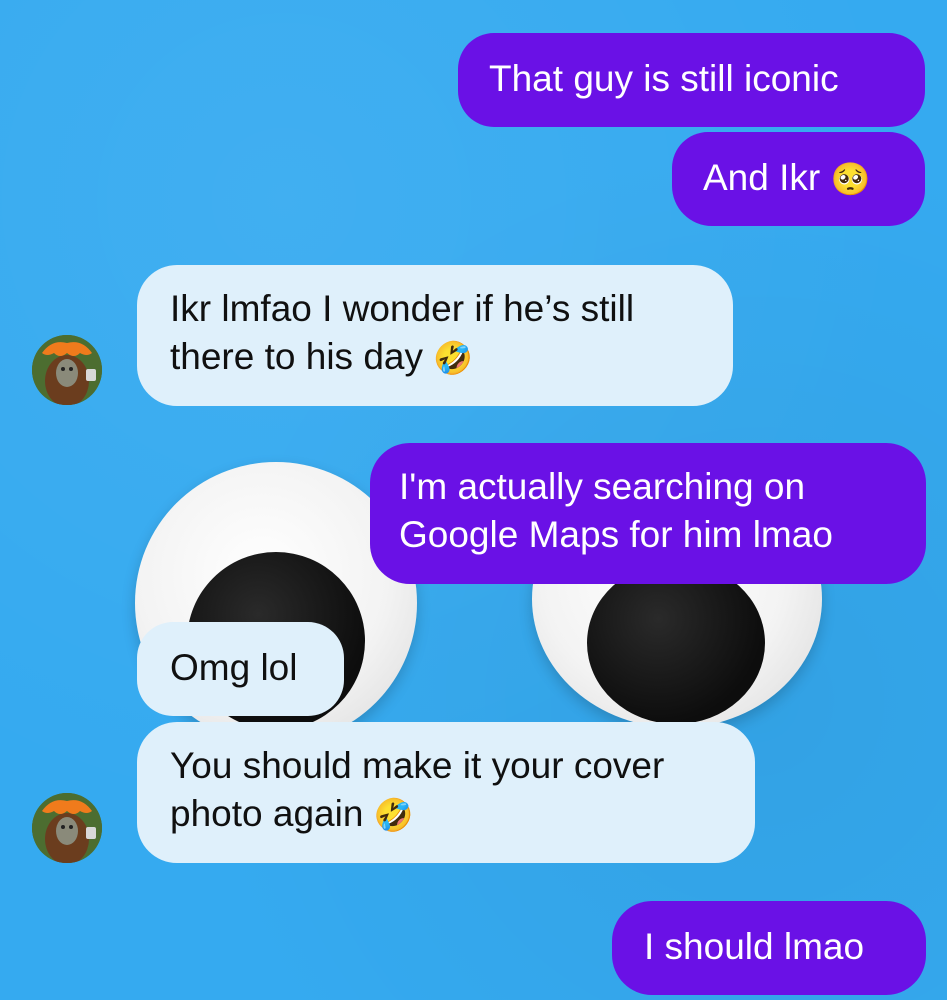 This screenshot has height=1000, width=947. I want to click on message-text: That guy is still iconic, so click(664, 78).